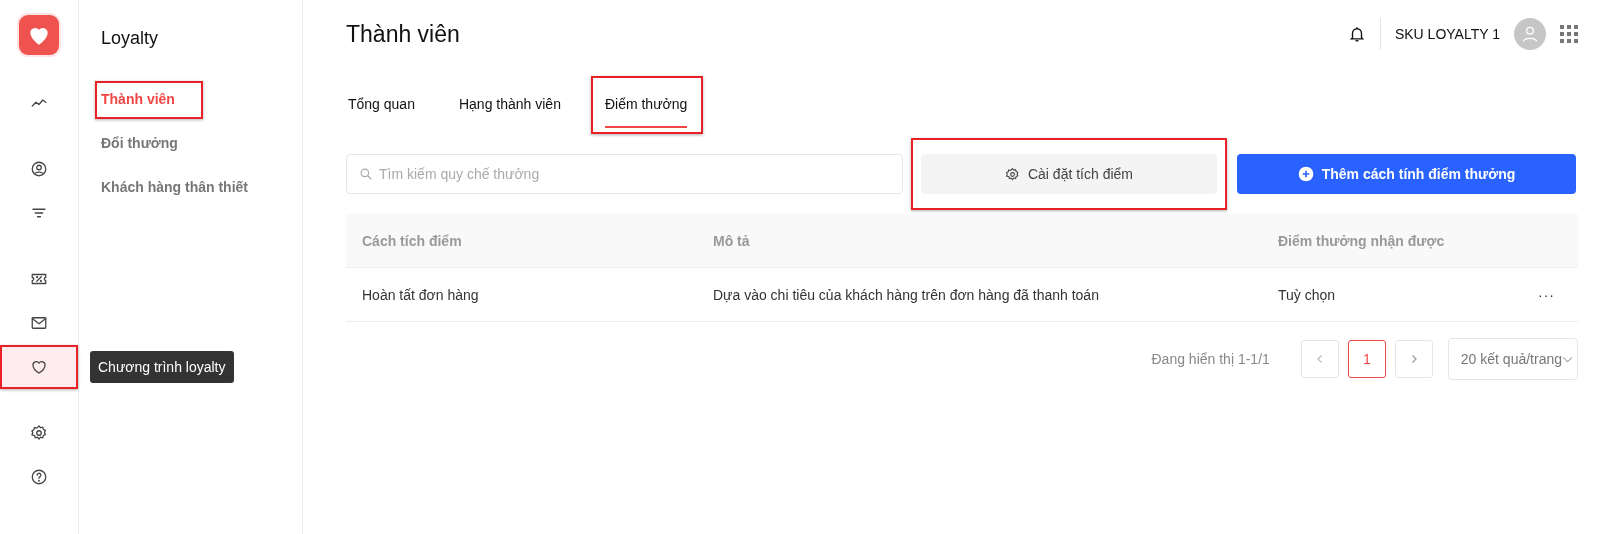 The height and width of the screenshot is (534, 1600). What do you see at coordinates (39, 367) in the screenshot?
I see `heart-icon` at bounding box center [39, 367].